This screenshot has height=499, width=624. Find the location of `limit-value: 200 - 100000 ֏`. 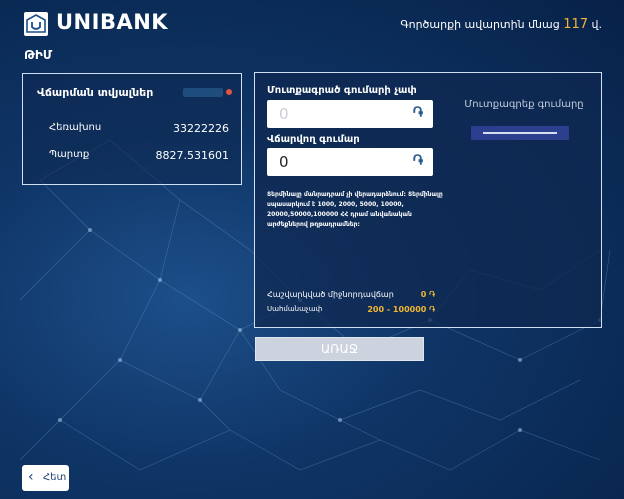

limit-value: 200 - 100000 ֏ is located at coordinates (401, 309).